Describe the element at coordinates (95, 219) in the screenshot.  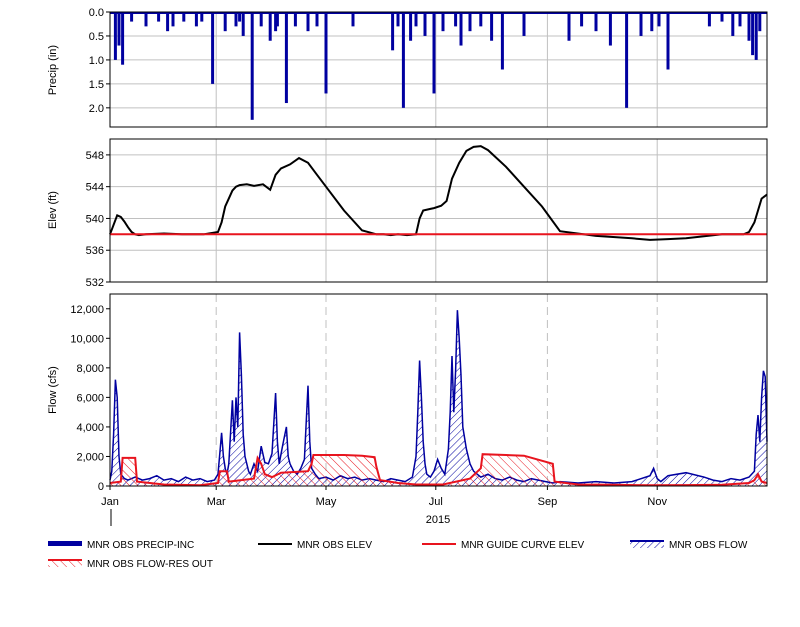
I see `elev-tick-label: 540` at that location.